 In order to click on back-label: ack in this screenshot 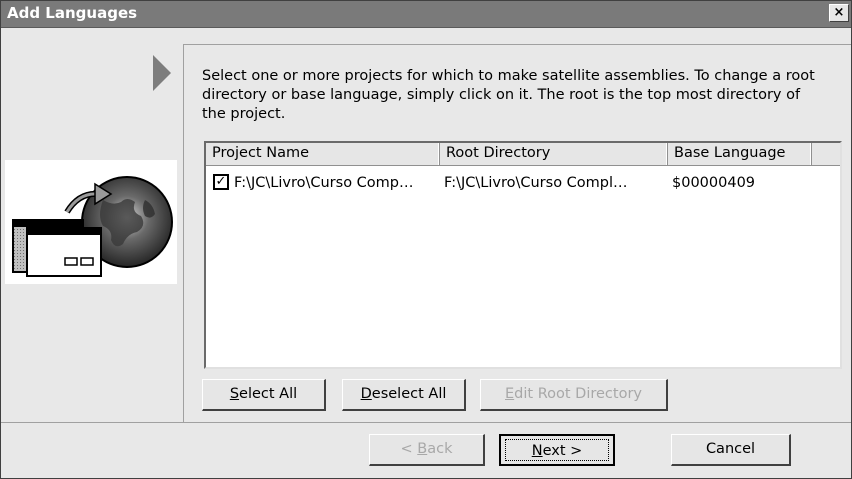, I will do `click(440, 449)`.